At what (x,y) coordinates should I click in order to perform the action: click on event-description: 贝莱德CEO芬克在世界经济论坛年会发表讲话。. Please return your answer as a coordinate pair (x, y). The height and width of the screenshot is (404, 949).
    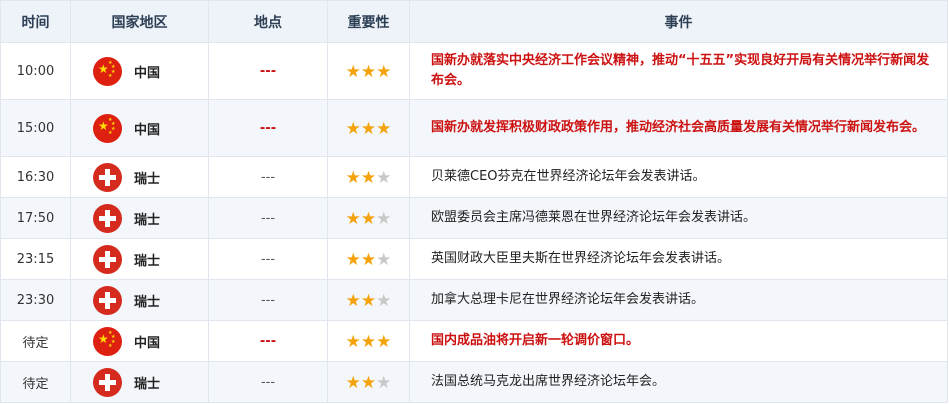
    Looking at the image, I should click on (678, 177).